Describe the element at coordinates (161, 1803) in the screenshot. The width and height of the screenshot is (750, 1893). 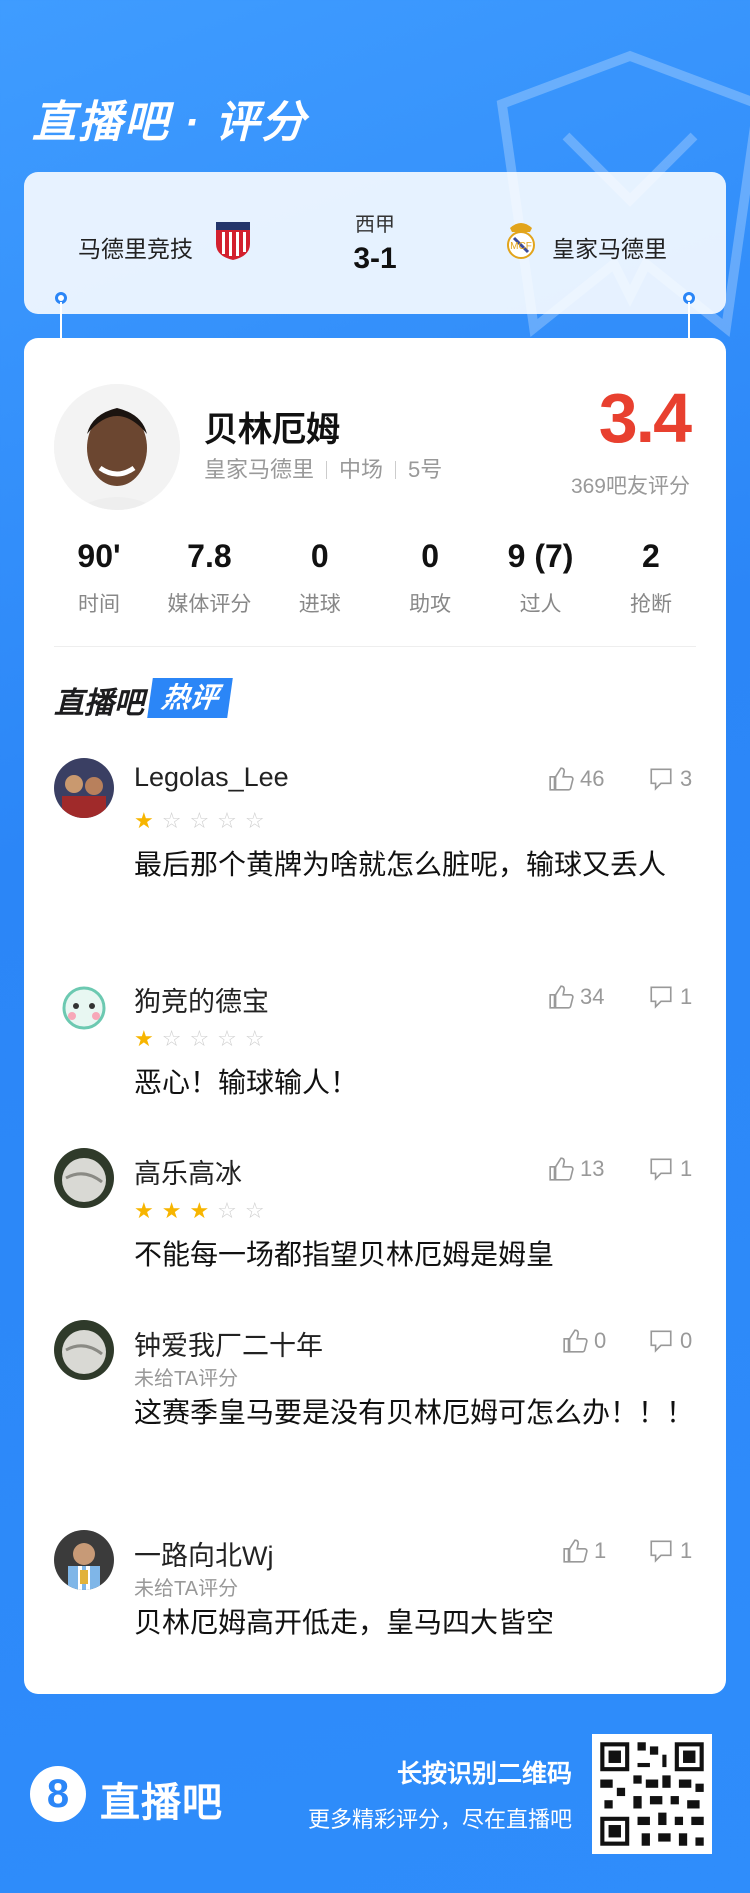
I see `footer-brand-name: 直播吧` at that location.